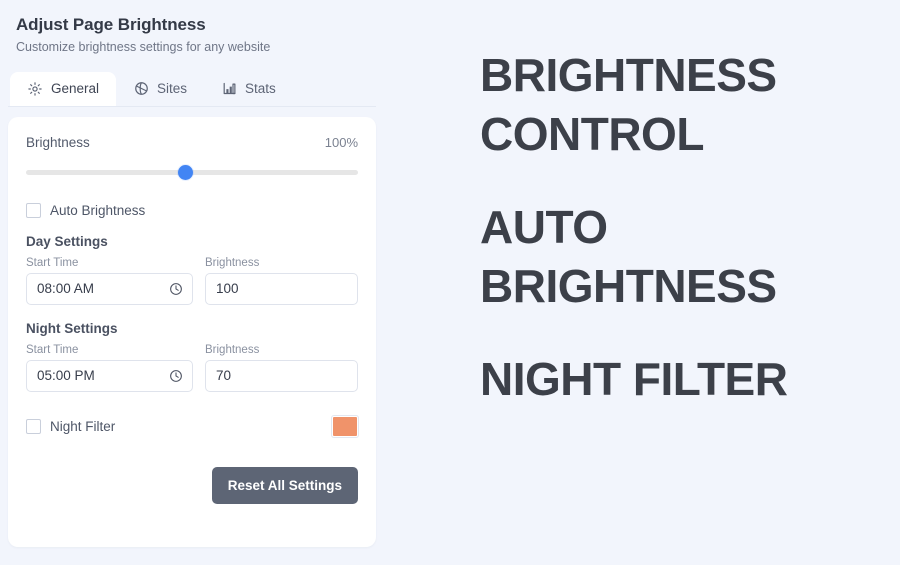 This screenshot has width=900, height=565. Describe the element at coordinates (172, 88) in the screenshot. I see `tab-sites-label: Sites` at that location.